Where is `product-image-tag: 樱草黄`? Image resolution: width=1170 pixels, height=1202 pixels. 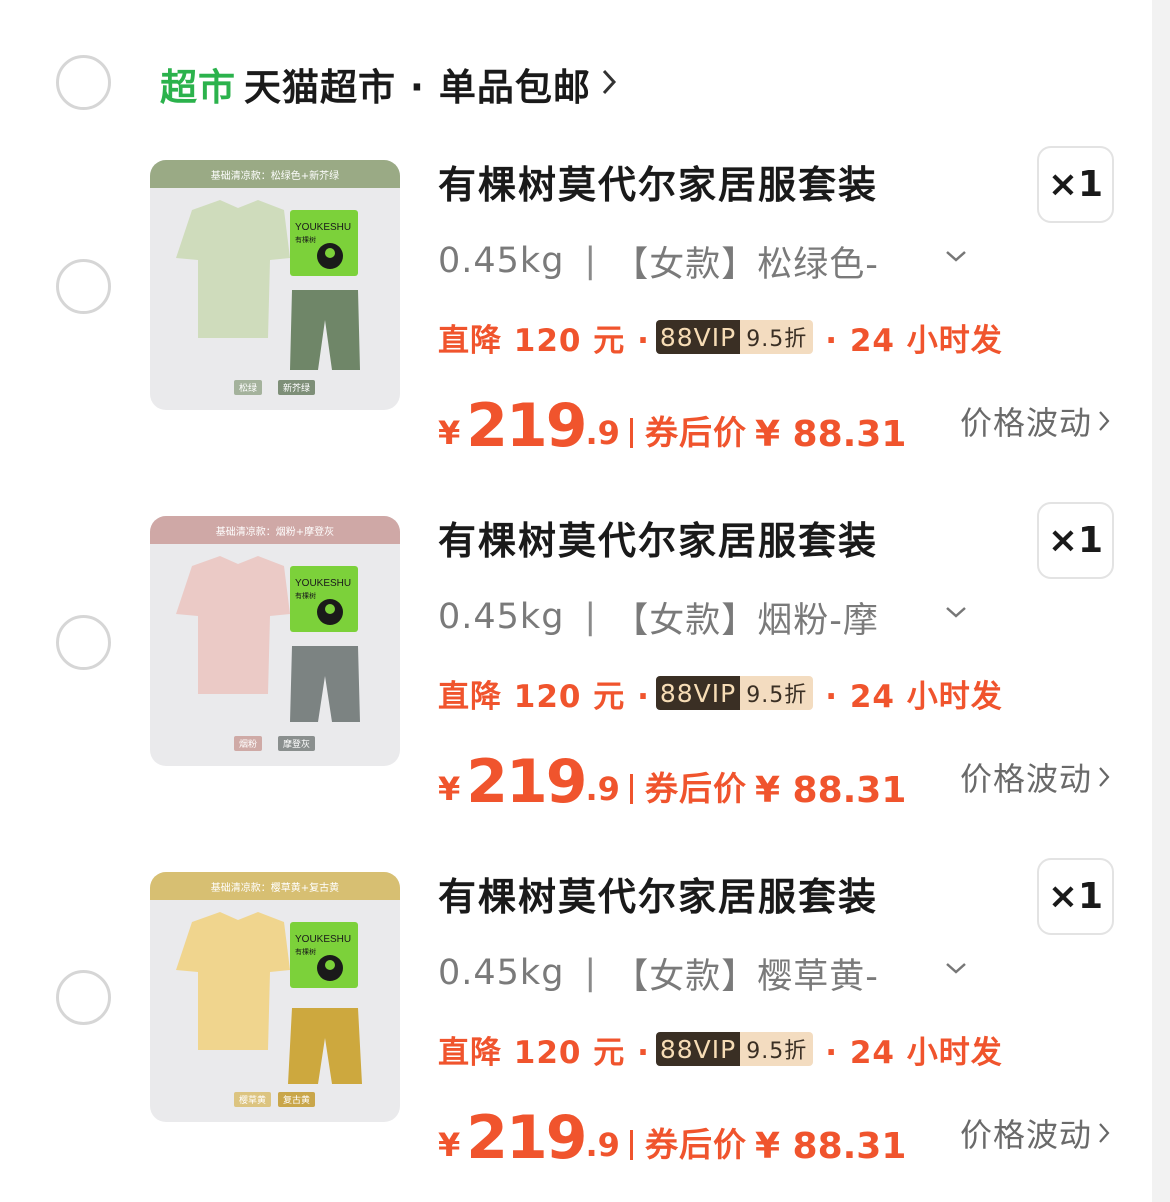 product-image-tag: 樱草黄 is located at coordinates (253, 1099).